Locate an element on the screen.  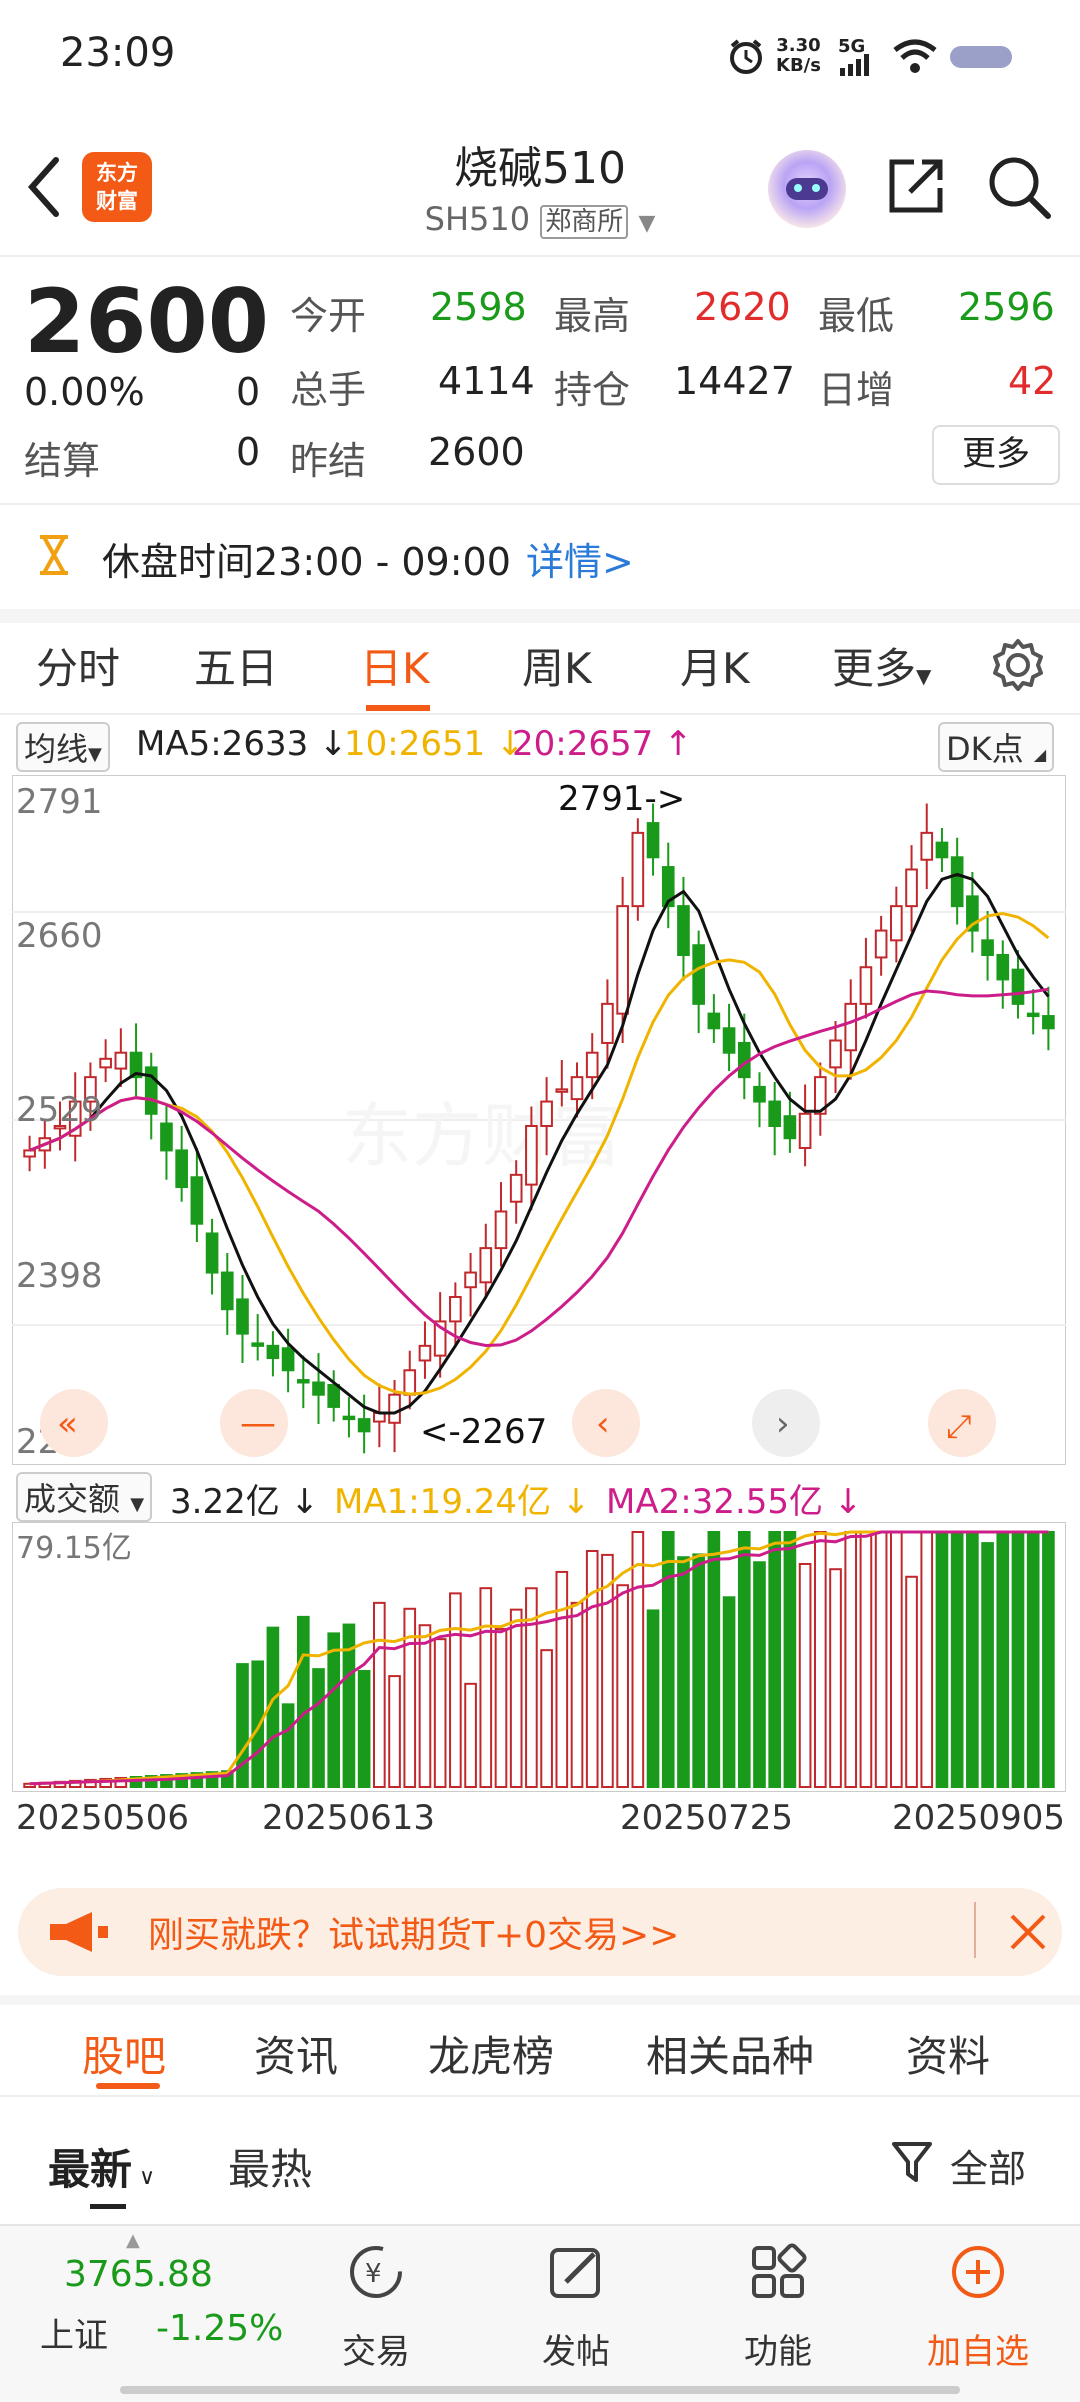
y-tick-label: 2398 is located at coordinates (59, 1276).